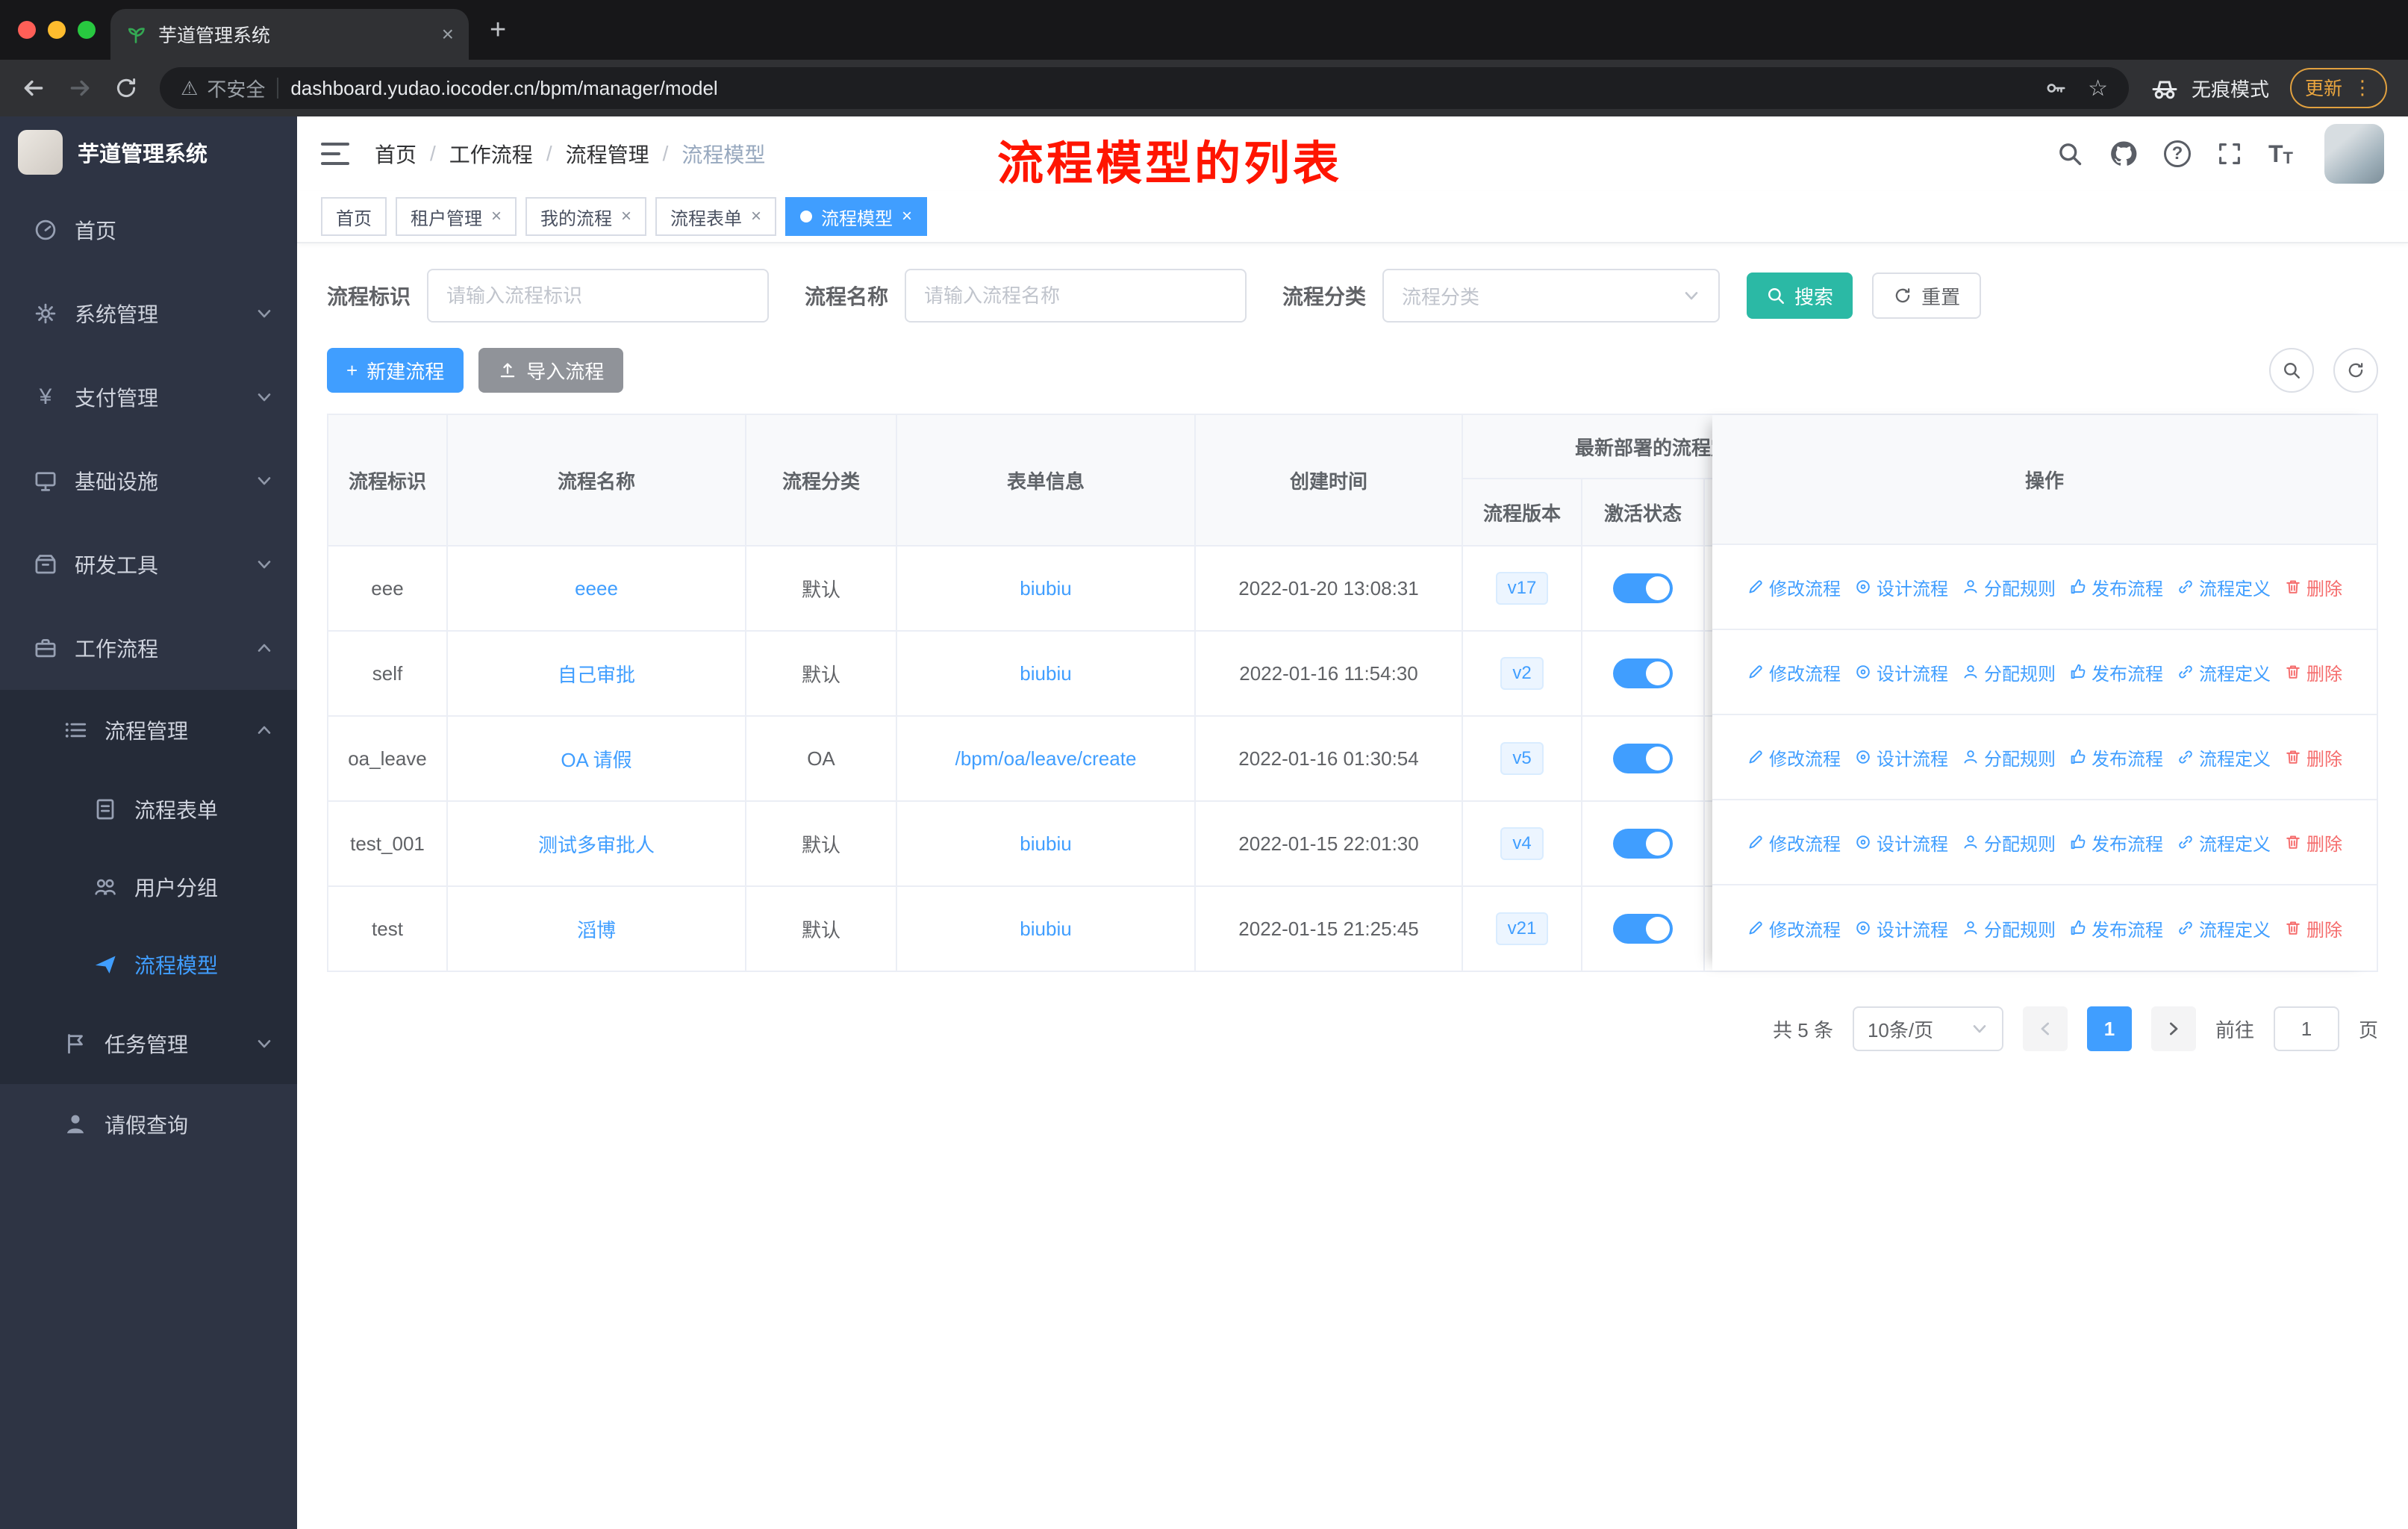 Image resolution: width=2408 pixels, height=1529 pixels. Describe the element at coordinates (551, 371) in the screenshot. I see `import-process-button: 导入流程` at that location.